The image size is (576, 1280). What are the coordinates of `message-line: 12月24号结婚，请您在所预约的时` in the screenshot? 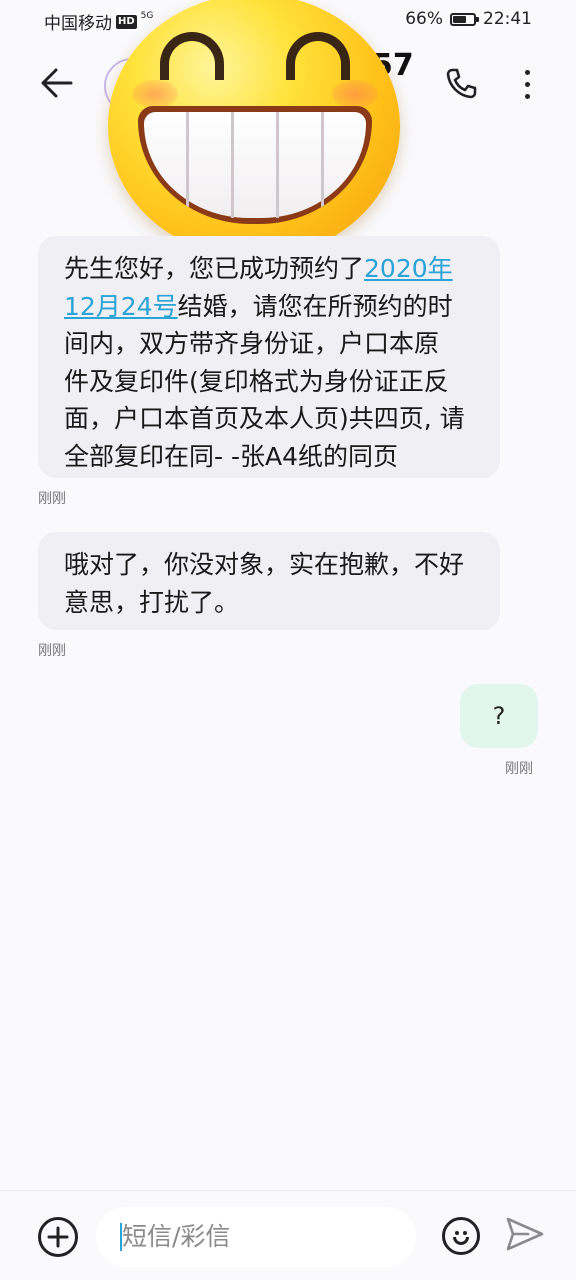 It's located at (269, 307).